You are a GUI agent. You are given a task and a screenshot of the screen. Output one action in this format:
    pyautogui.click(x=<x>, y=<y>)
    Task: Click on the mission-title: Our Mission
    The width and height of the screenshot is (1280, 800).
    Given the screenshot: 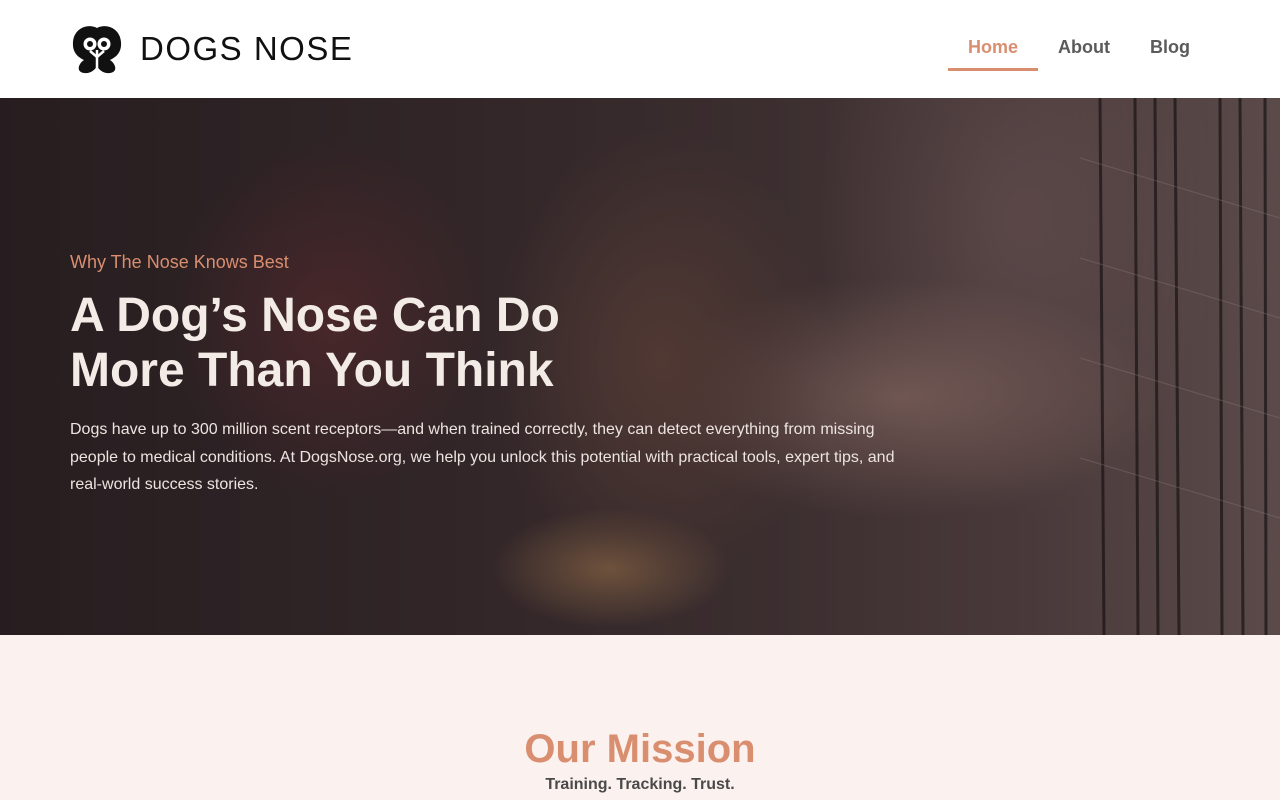 What is the action you would take?
    pyautogui.click(x=640, y=749)
    